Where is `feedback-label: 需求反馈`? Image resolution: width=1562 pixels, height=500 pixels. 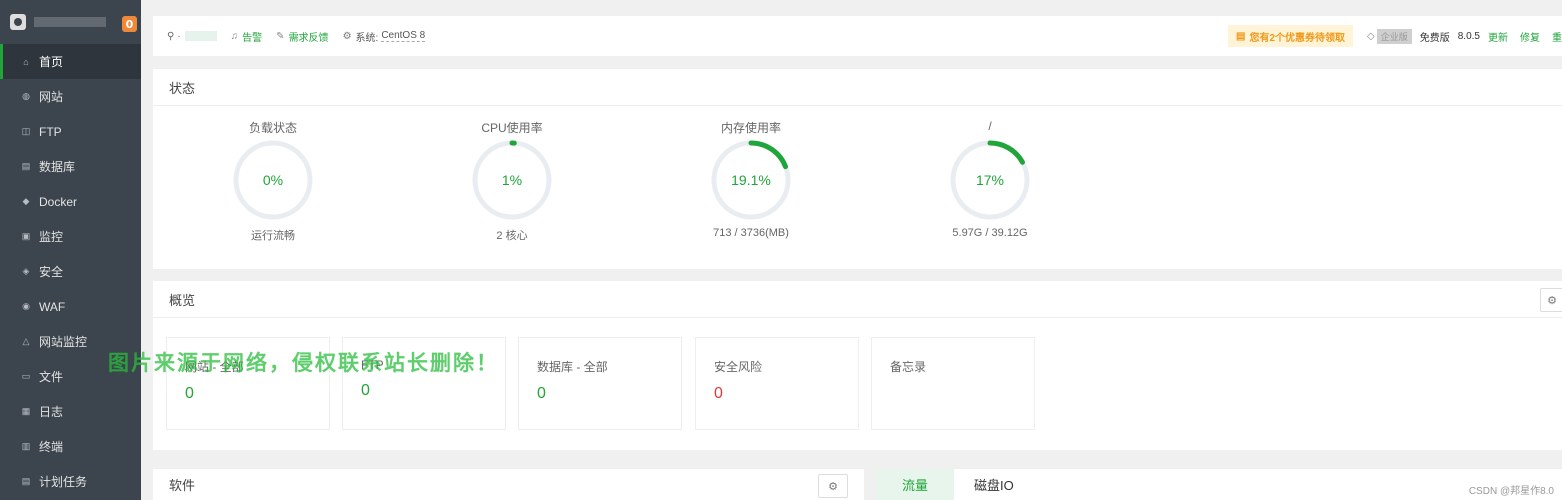
feedback-label: 需求反馈 is located at coordinates (308, 38).